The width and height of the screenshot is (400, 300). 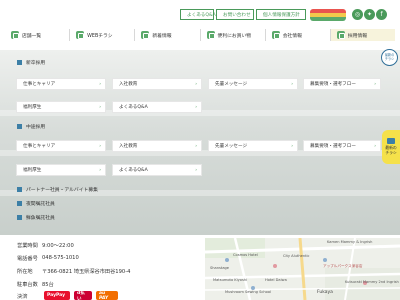 I want to click on section-label: 新卒採用, so click(x=36, y=63).